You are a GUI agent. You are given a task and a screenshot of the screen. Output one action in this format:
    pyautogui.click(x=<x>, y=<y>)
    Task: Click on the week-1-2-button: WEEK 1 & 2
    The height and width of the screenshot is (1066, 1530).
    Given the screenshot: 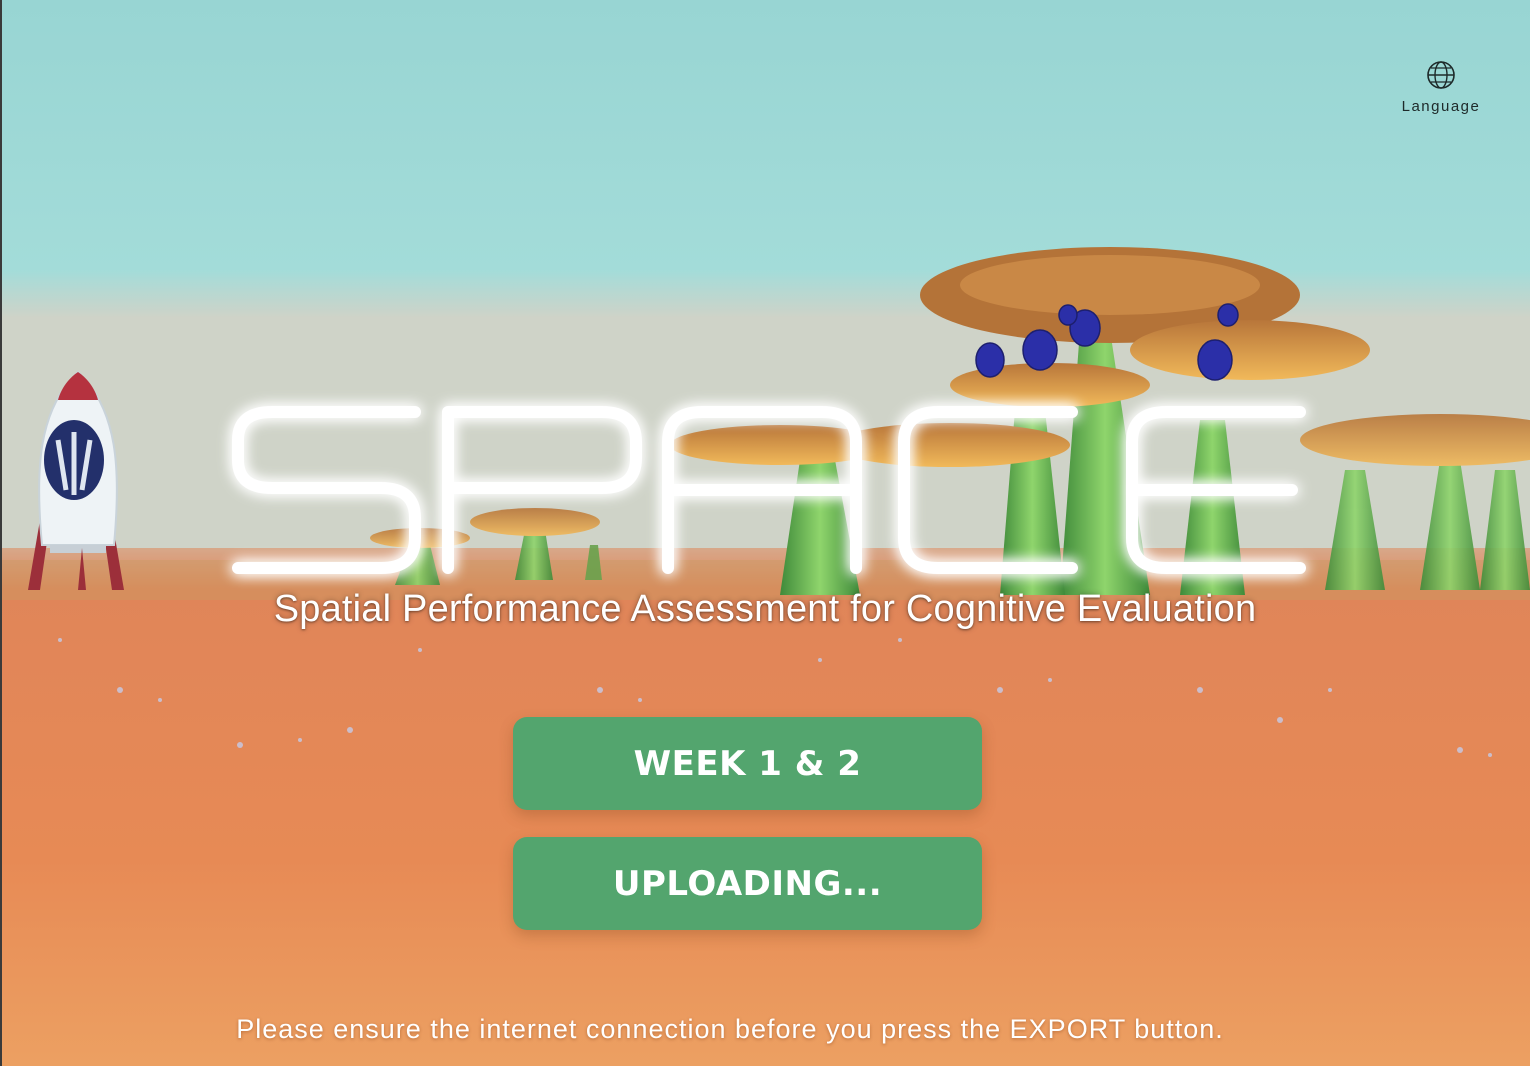 What is the action you would take?
    pyautogui.click(x=747, y=763)
    